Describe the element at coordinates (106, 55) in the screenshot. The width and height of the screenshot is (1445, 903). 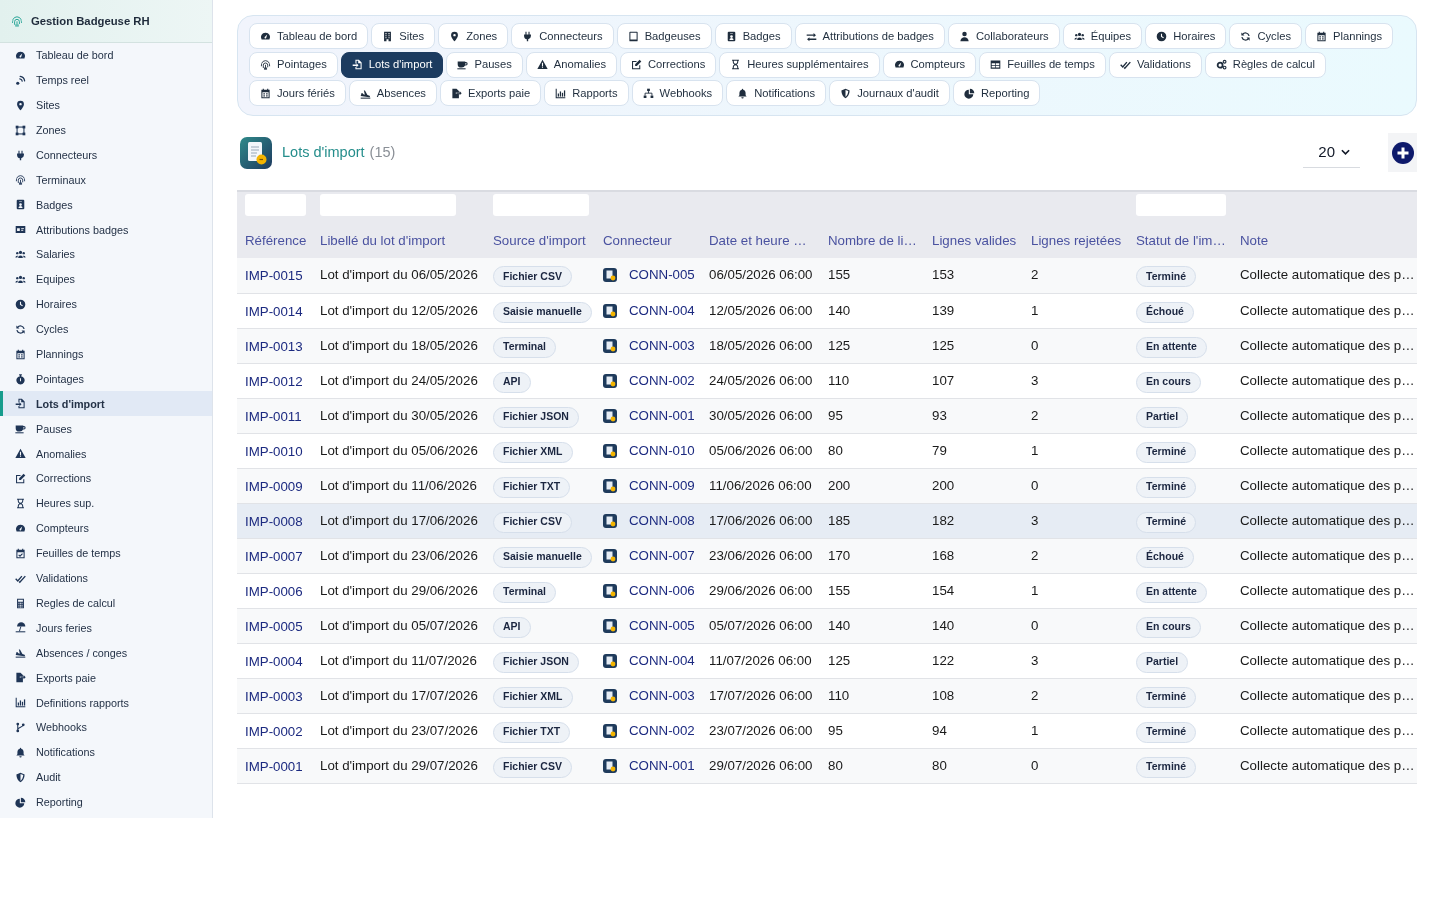
I see `sidebar-item: Tableau de bord` at that location.